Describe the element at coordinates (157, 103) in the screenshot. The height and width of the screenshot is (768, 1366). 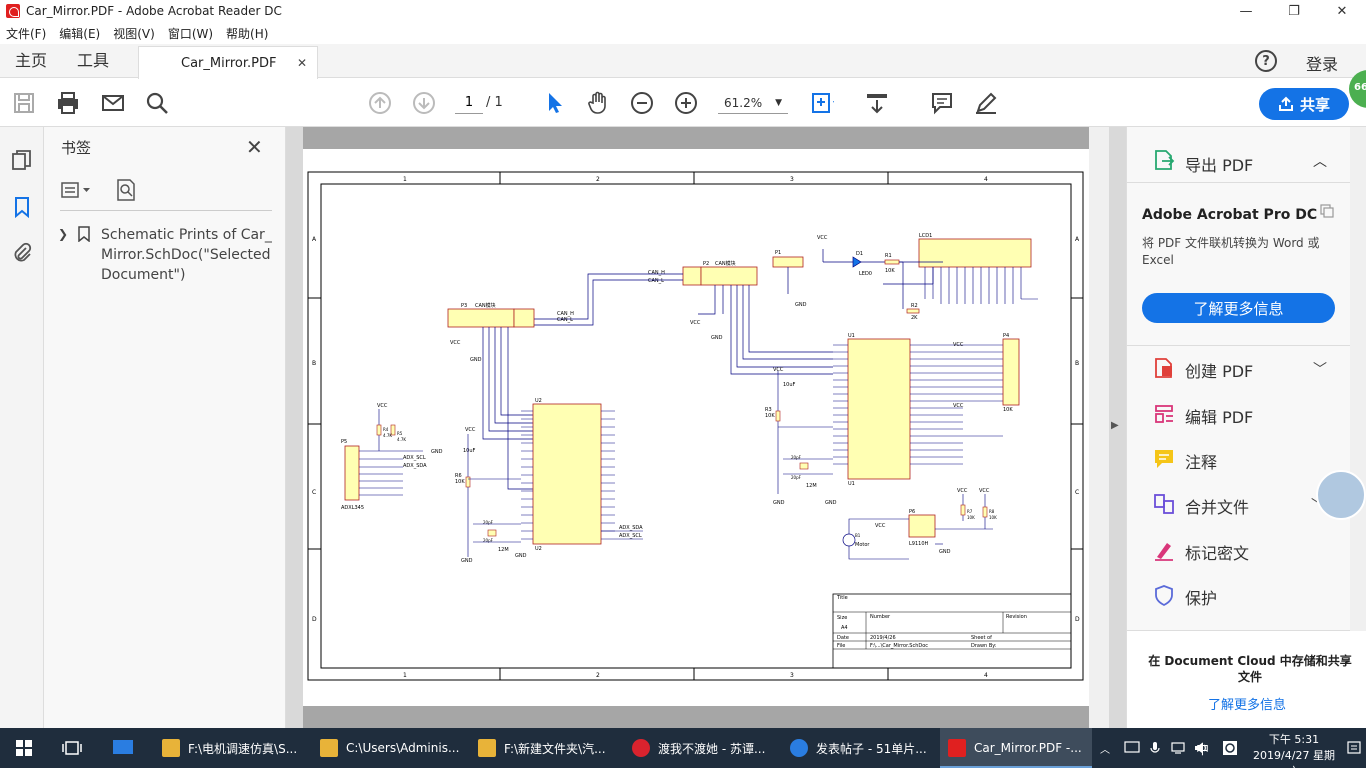
I see `search-icon` at that location.